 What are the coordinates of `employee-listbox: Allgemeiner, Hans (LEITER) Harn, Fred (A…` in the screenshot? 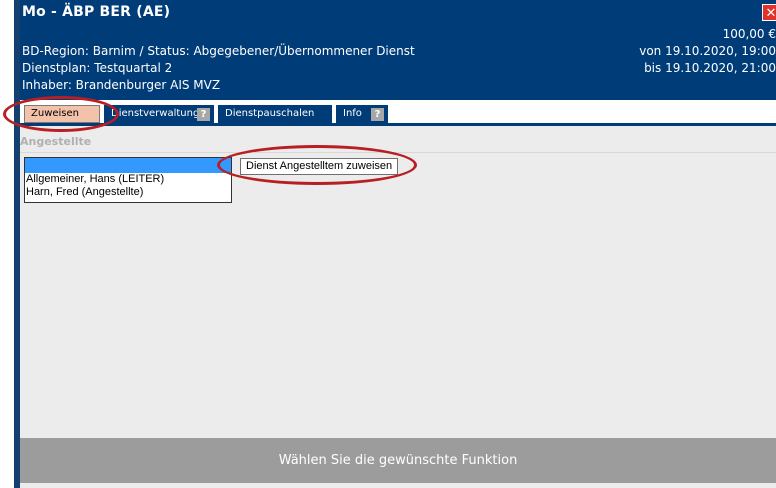 It's located at (128, 180).